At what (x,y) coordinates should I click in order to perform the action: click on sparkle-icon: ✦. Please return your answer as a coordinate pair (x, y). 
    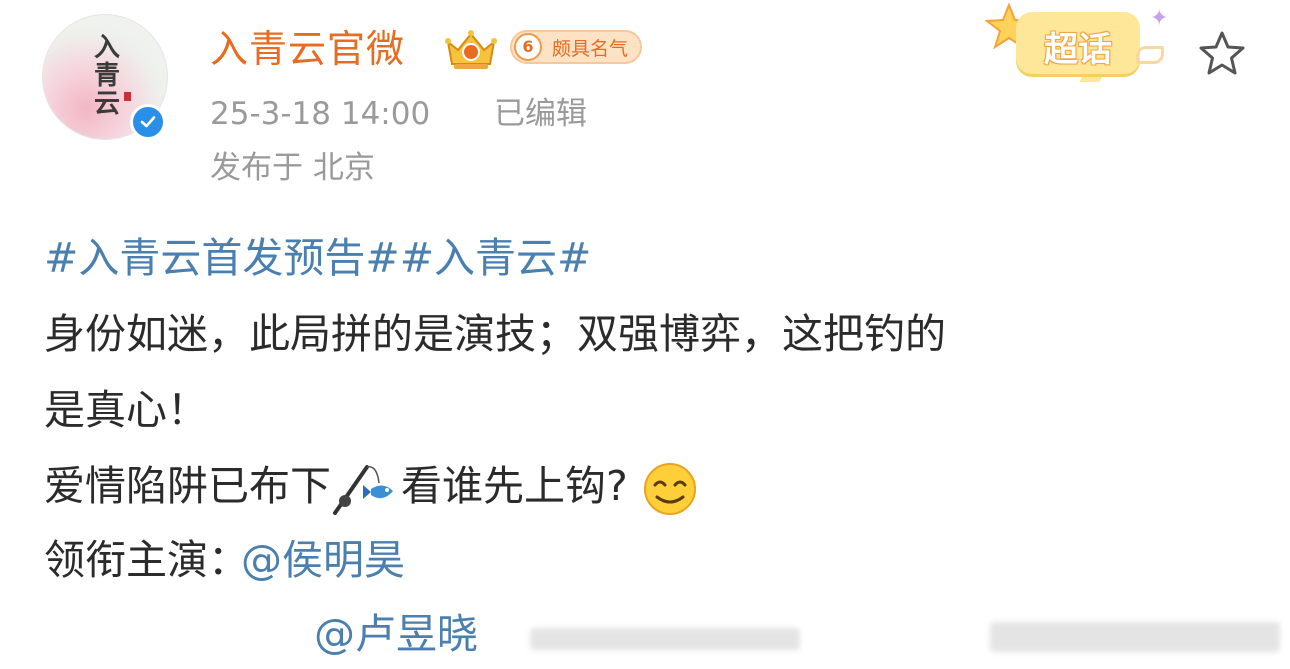
    Looking at the image, I should click on (1159, 18).